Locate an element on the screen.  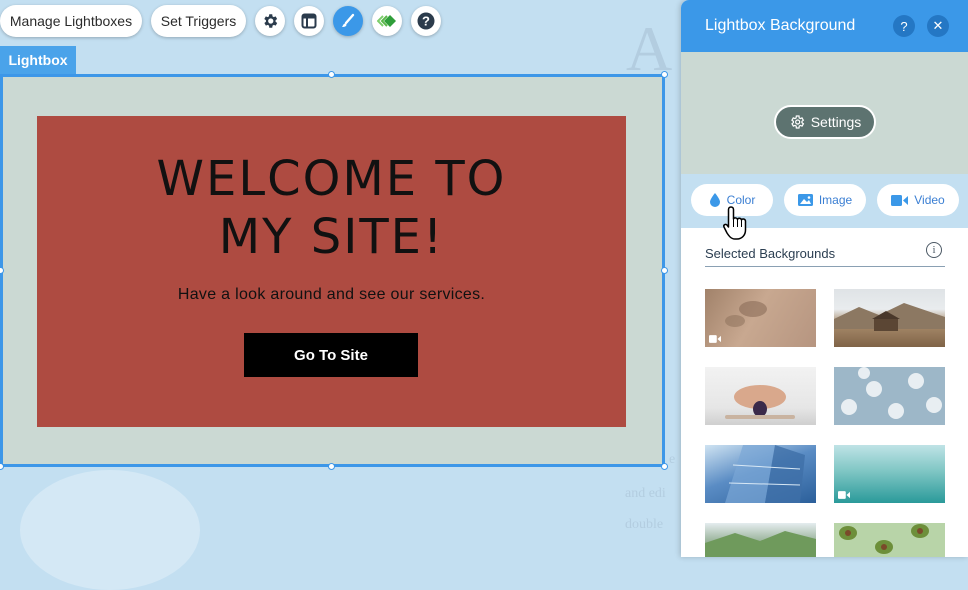
panel-help-button: ? is located at coordinates (904, 26).